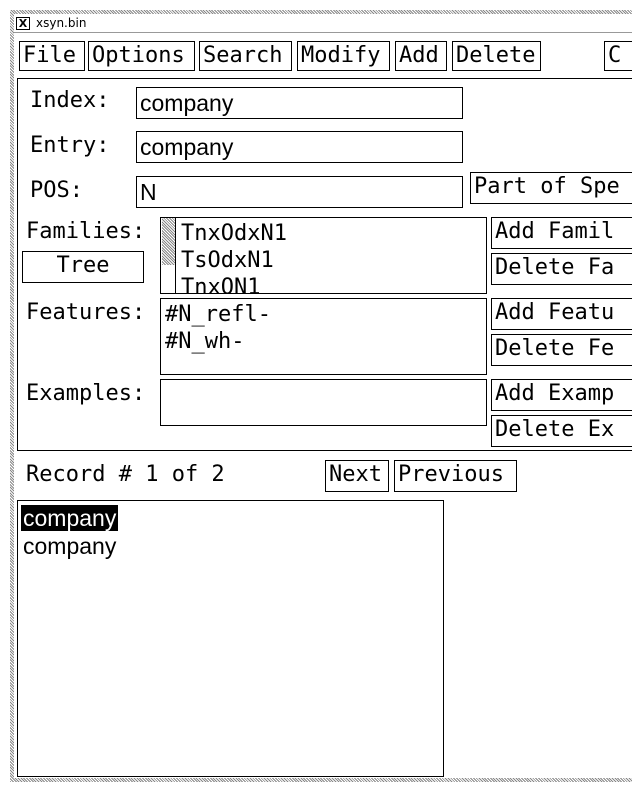 The image size is (632, 790). Describe the element at coordinates (343, 56) in the screenshot. I see `menu-modify: Modify` at that location.